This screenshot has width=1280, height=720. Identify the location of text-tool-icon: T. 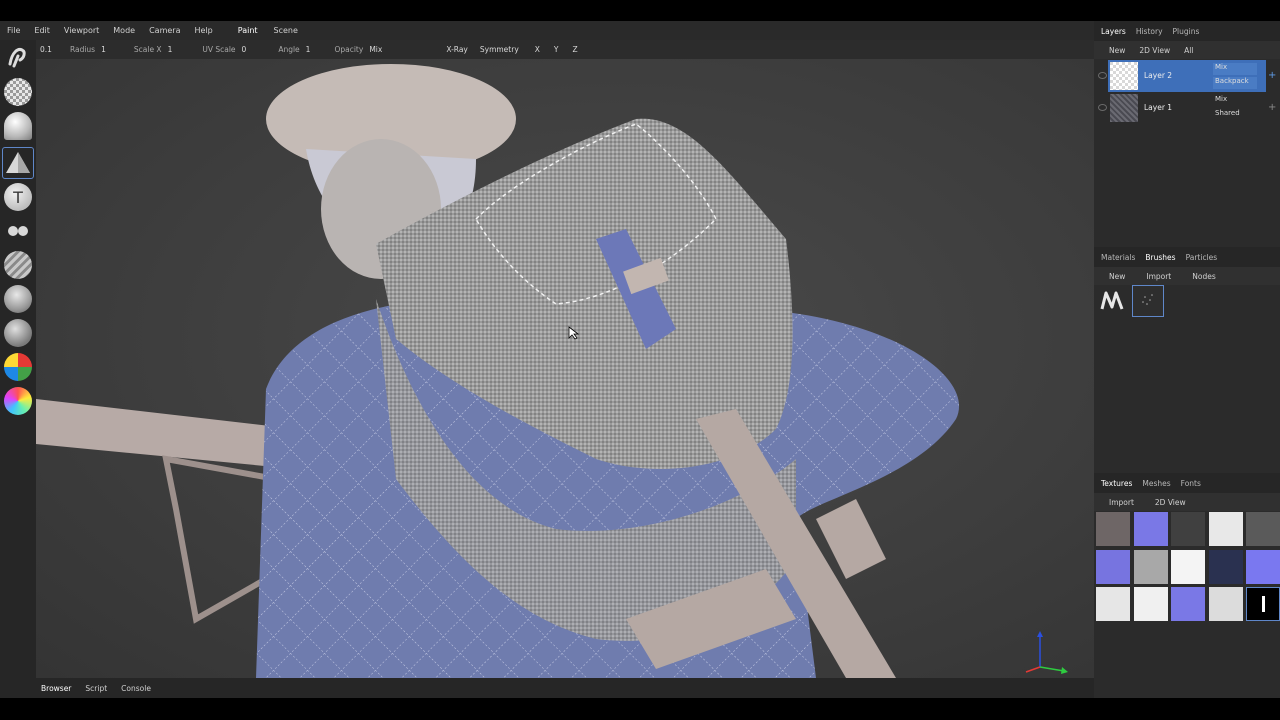
(18, 197).